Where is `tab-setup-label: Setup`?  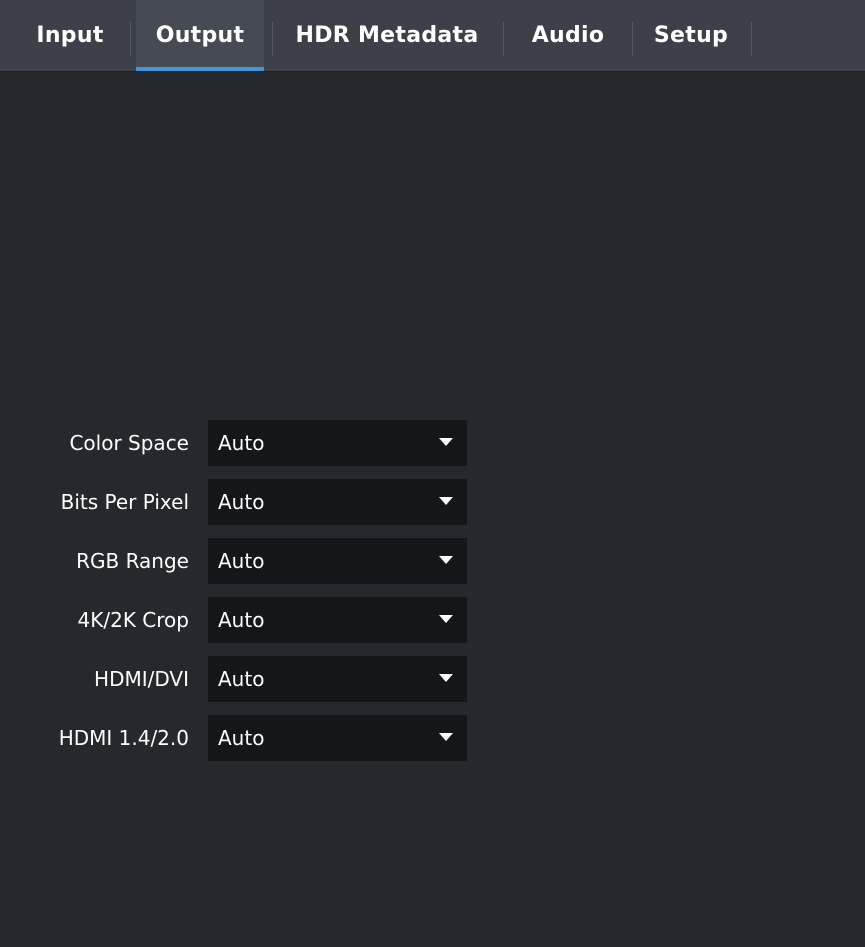
tab-setup-label: Setup is located at coordinates (691, 35).